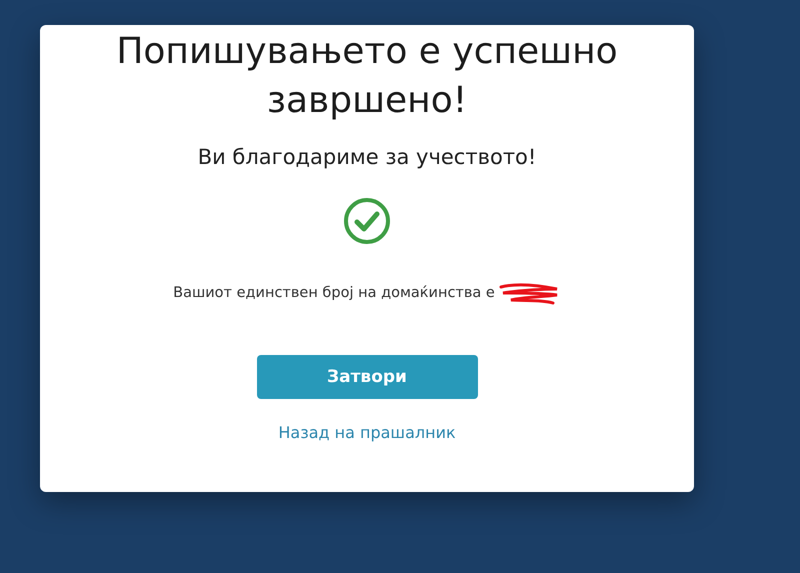 Image resolution: width=800 pixels, height=573 pixels. Describe the element at coordinates (367, 432) in the screenshot. I see `back-to-questionnaire-link: Назад на прашалник` at that location.